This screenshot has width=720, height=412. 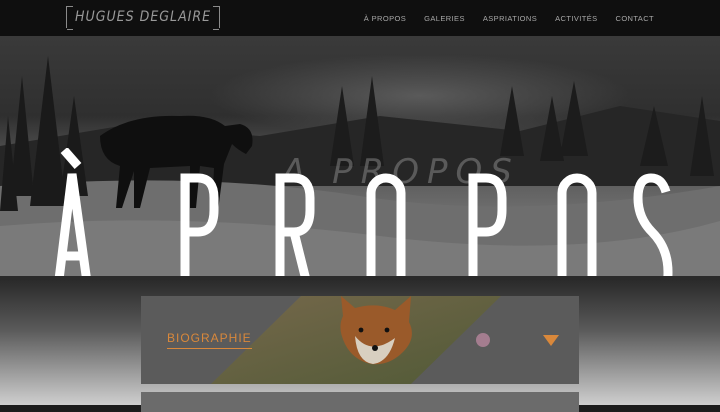 What do you see at coordinates (360, 402) in the screenshot?
I see `second-panel` at bounding box center [360, 402].